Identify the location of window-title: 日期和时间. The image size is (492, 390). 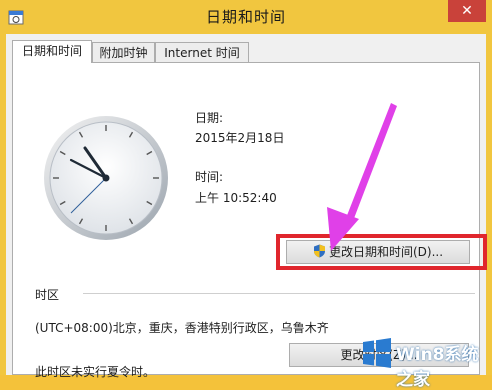
(245, 17).